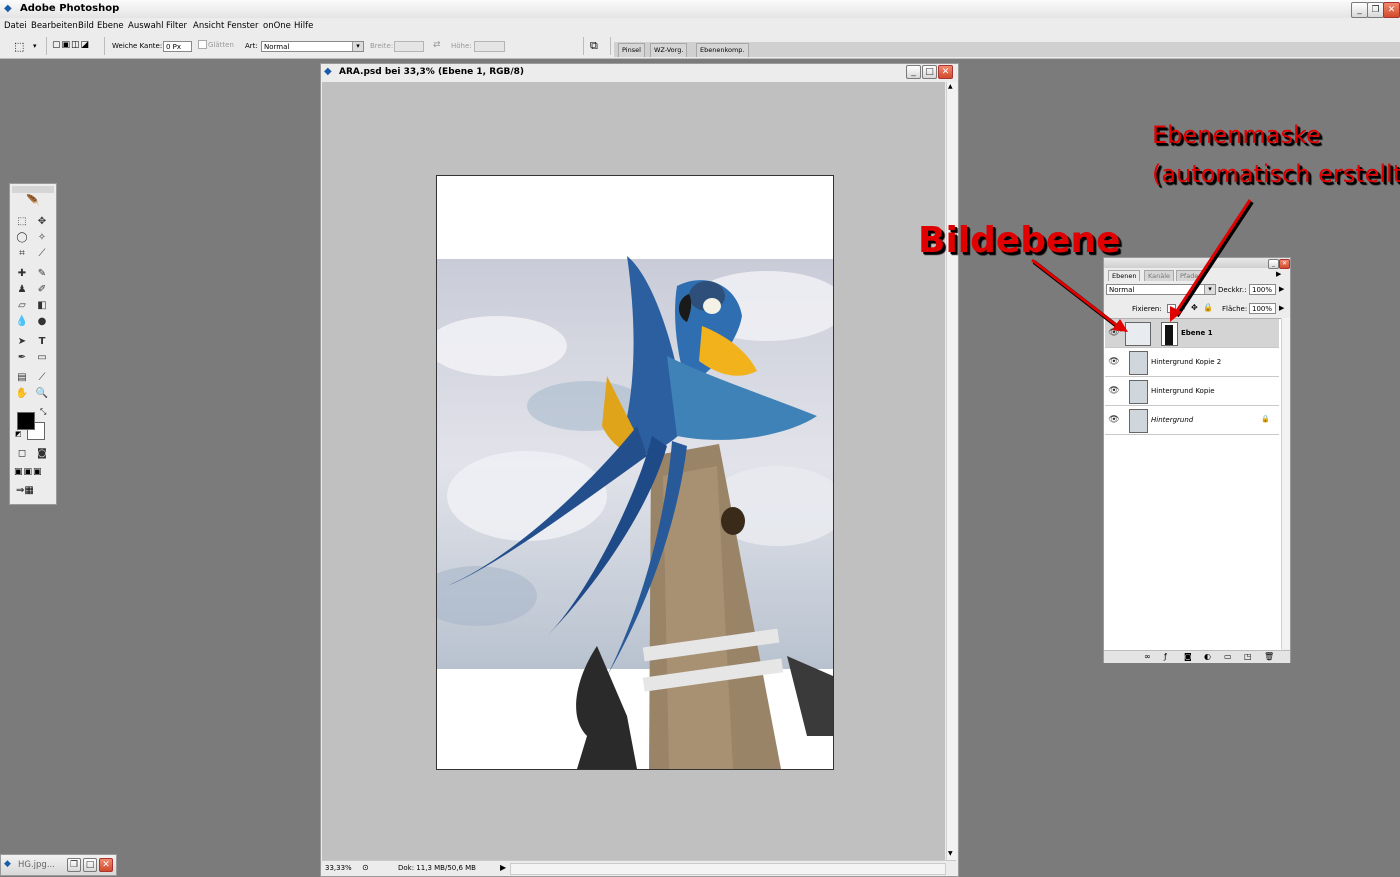 The image size is (1400, 877). I want to click on panel-minimize-button: _, so click(1273, 264).